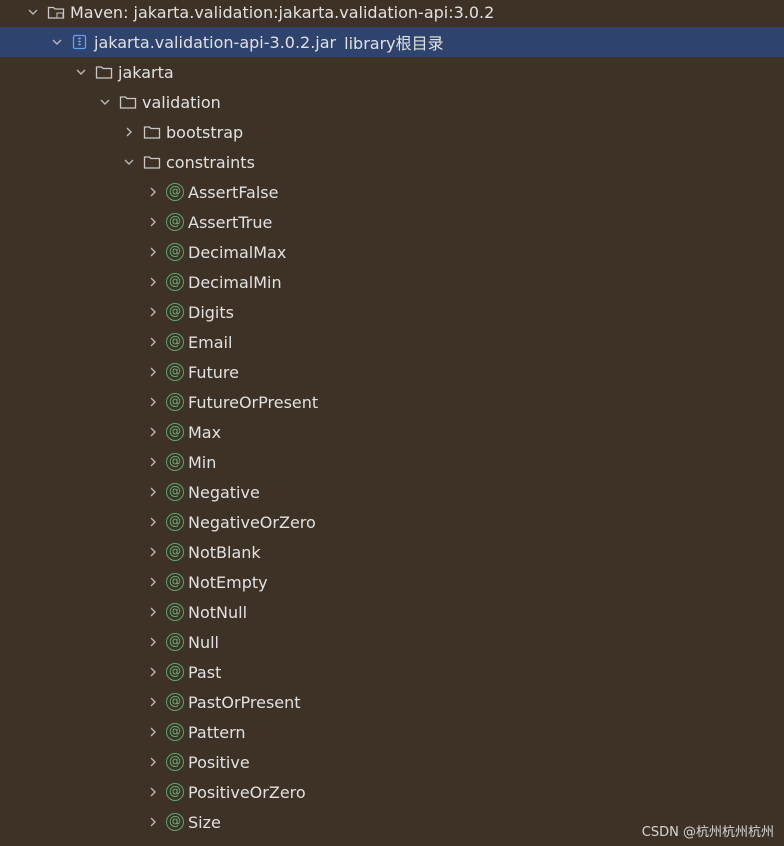  Describe the element at coordinates (392, 432) in the screenshot. I see `tree-node-annotation: @ Max` at that location.